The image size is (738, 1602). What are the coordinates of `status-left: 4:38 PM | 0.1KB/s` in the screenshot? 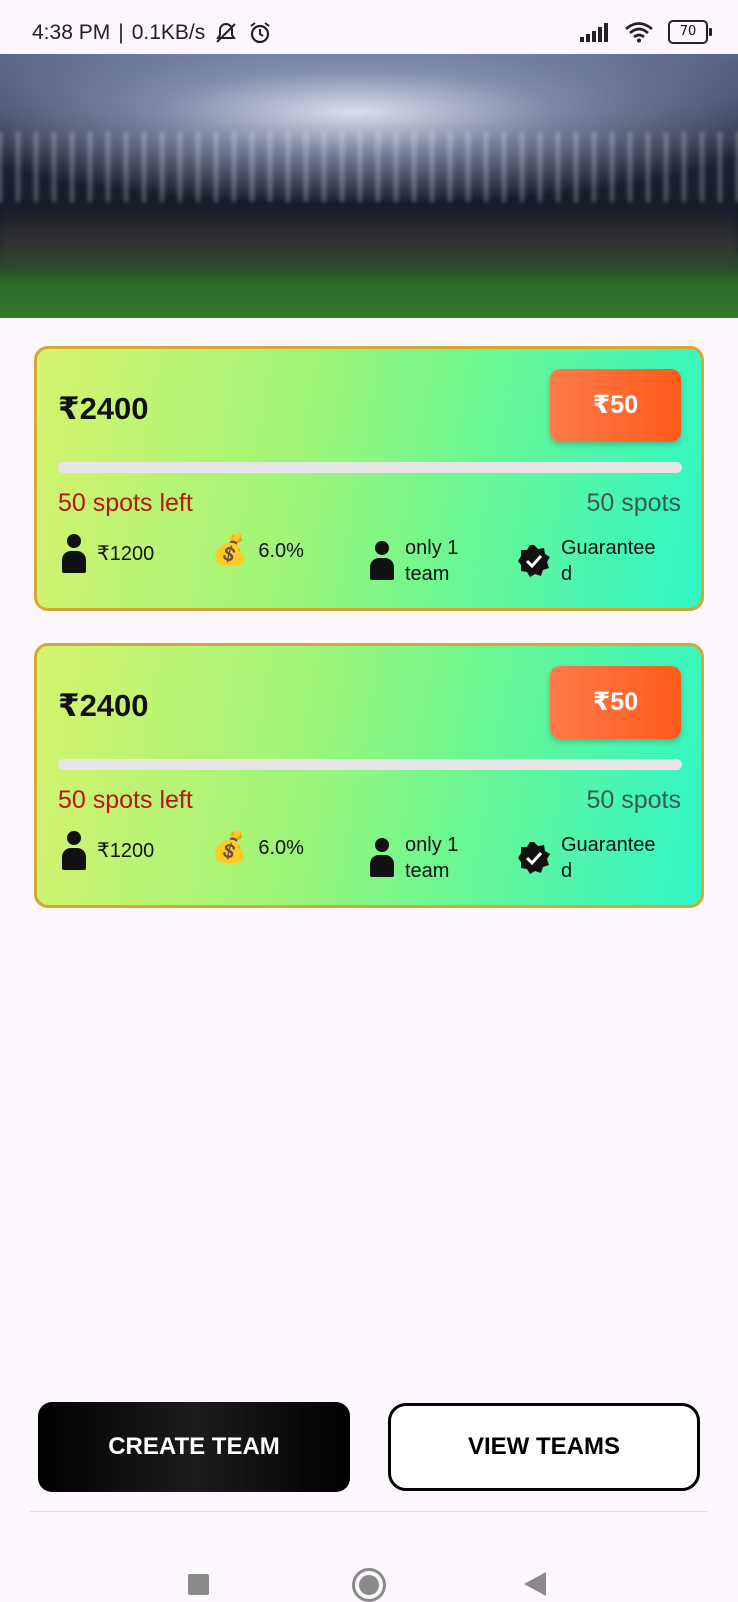 It's located at (152, 33).